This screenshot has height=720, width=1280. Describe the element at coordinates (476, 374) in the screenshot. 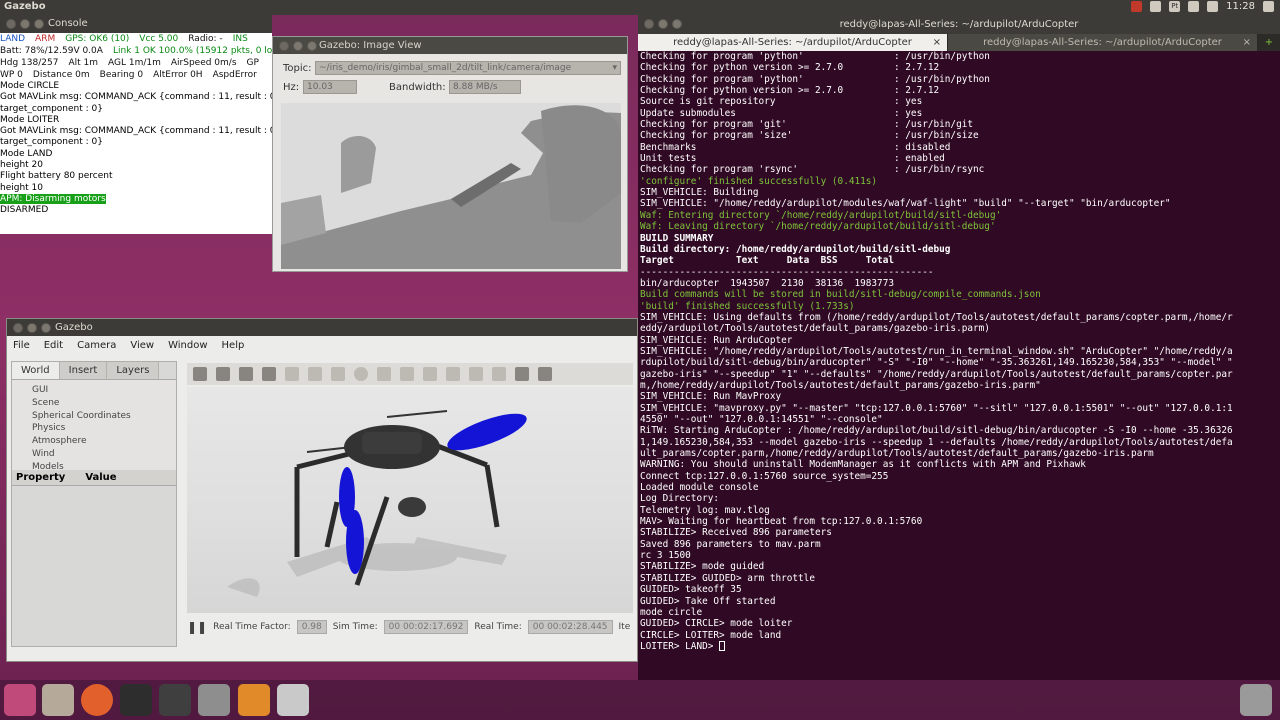

I see `copy-icon` at that location.